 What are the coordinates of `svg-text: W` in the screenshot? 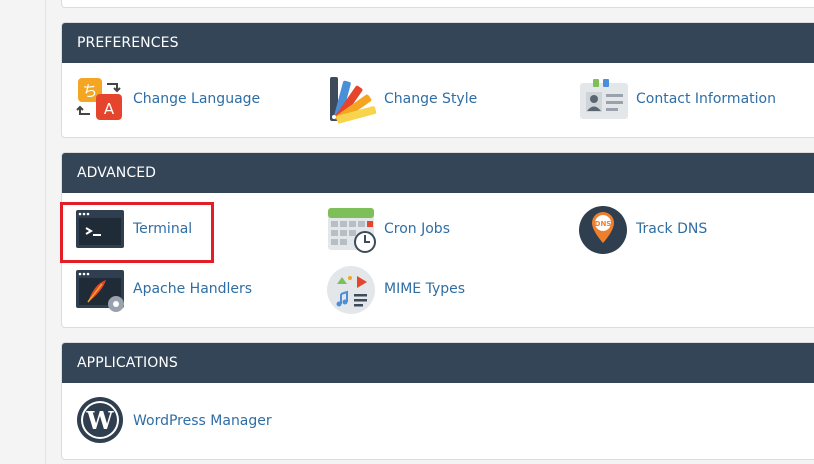 It's located at (100, 420).